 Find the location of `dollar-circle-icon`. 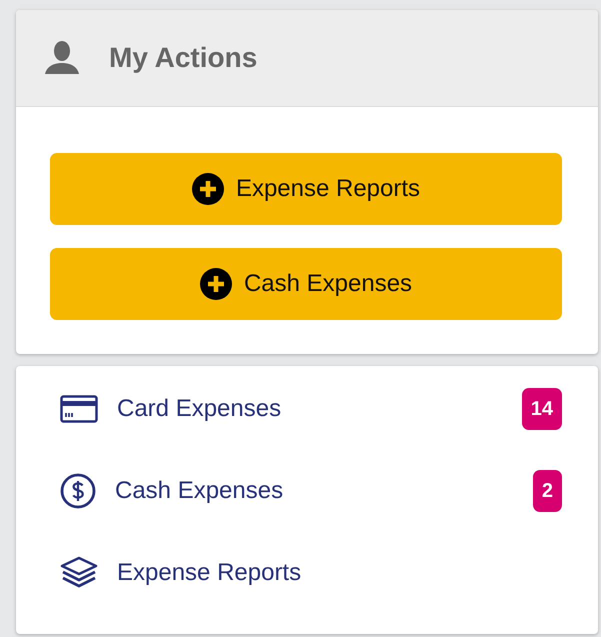

dollar-circle-icon is located at coordinates (78, 491).